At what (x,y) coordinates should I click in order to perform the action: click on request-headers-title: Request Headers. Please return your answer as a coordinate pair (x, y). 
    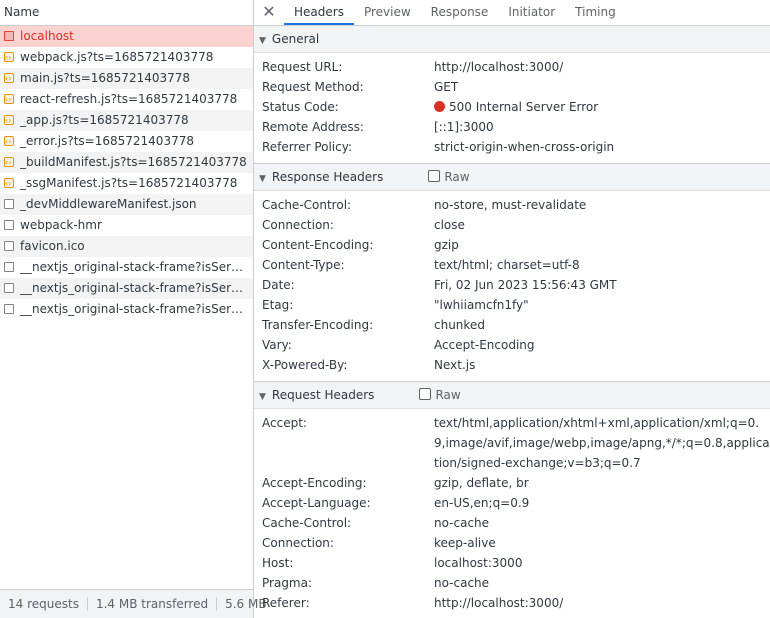
    Looking at the image, I should click on (323, 395).